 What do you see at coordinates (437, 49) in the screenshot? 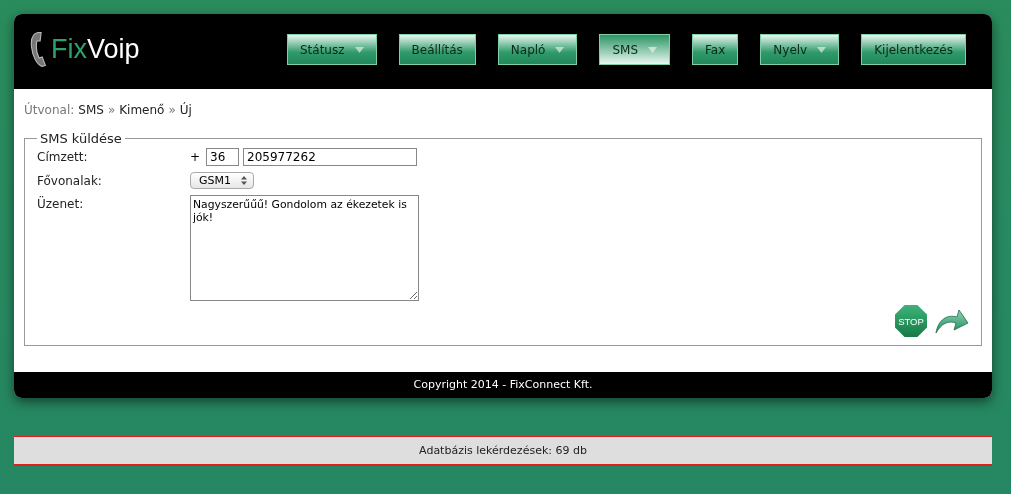
I see `nav-button: Beállítás` at bounding box center [437, 49].